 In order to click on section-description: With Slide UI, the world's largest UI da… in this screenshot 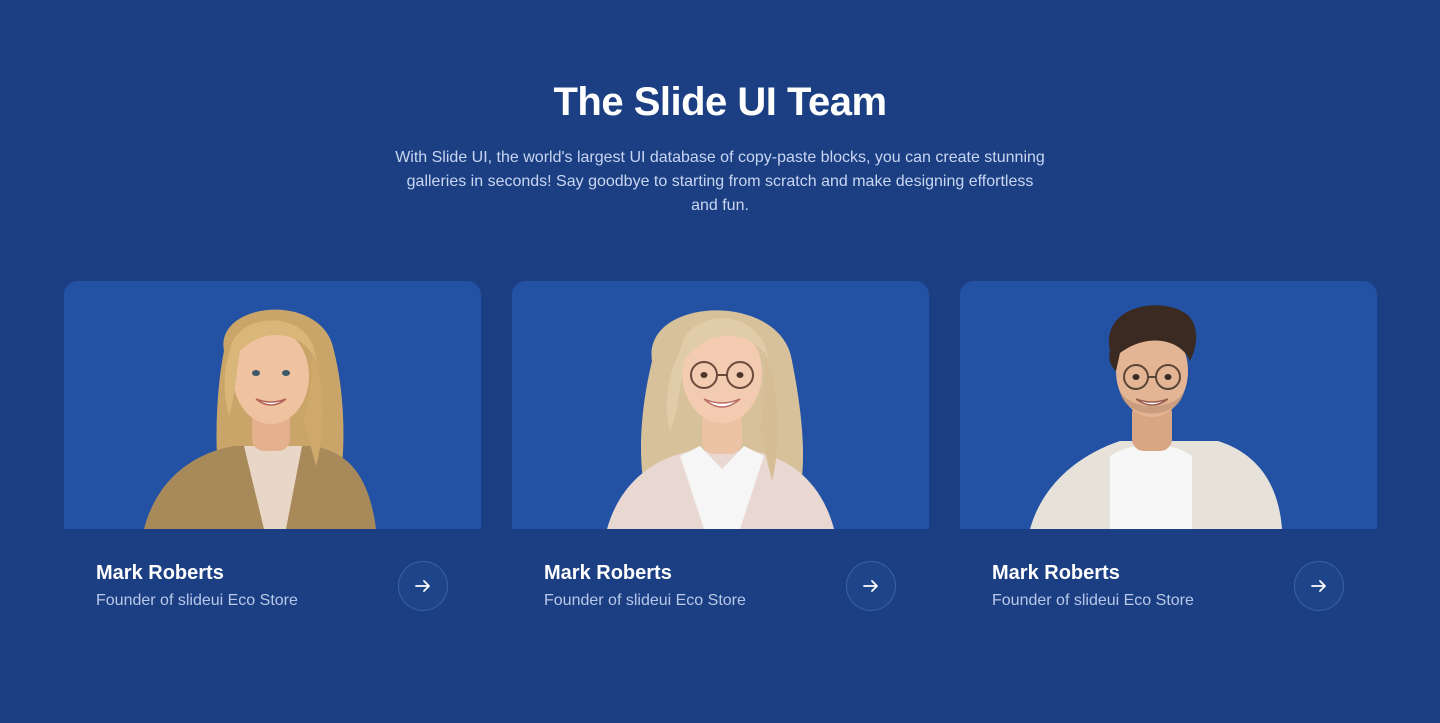, I will do `click(720, 181)`.